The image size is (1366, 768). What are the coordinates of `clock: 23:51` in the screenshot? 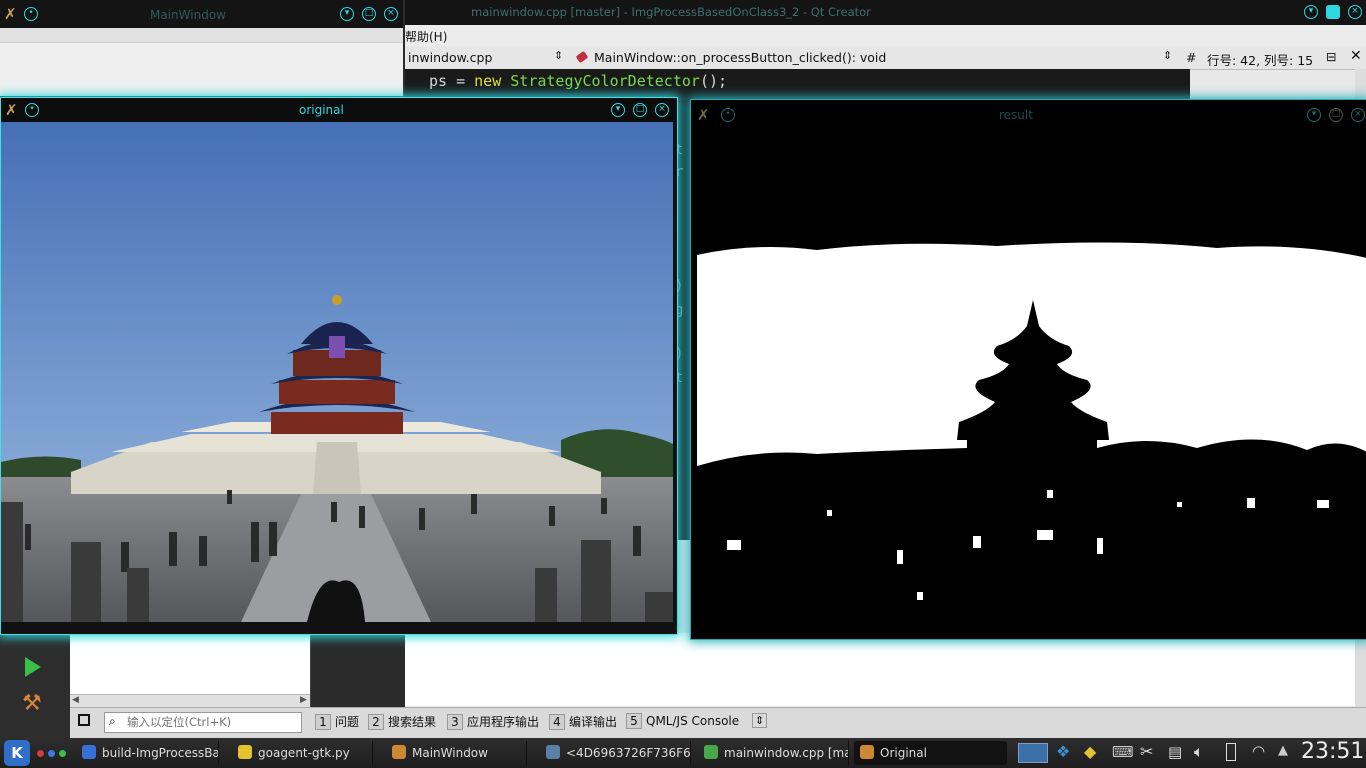 It's located at (1332, 751).